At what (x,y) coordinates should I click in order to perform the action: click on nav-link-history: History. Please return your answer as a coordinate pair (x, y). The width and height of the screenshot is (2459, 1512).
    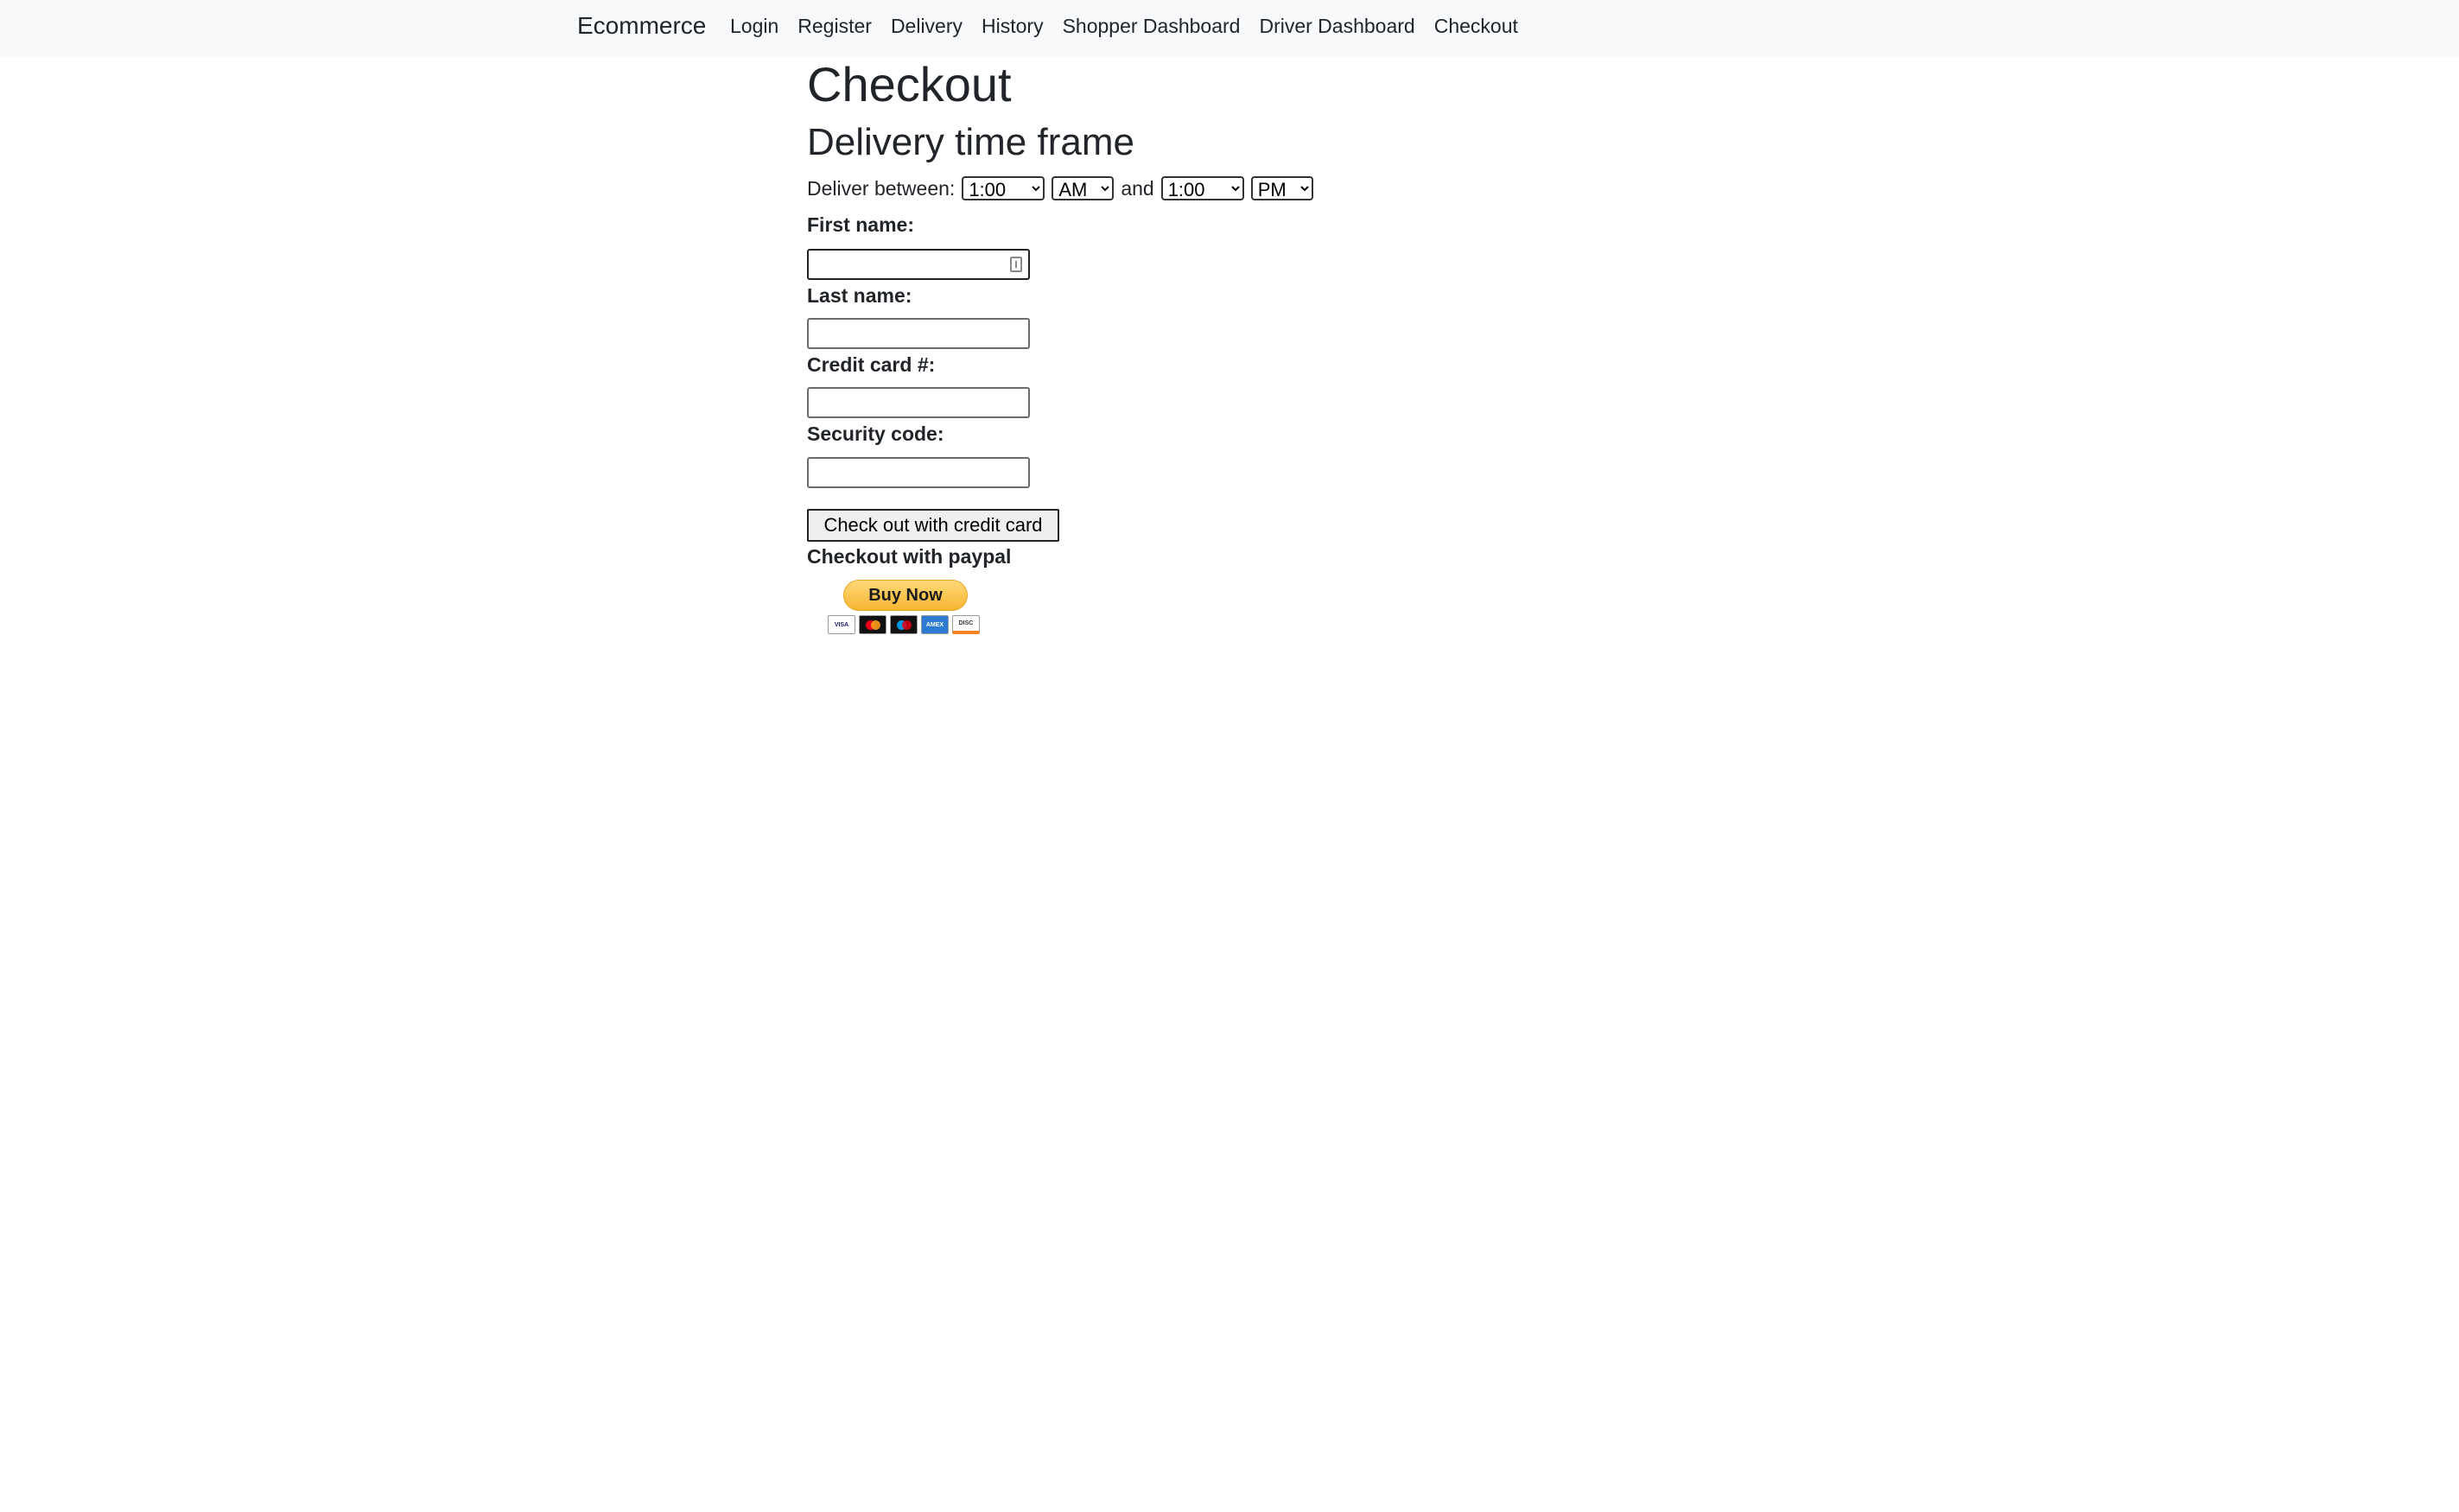
    Looking at the image, I should click on (1013, 26).